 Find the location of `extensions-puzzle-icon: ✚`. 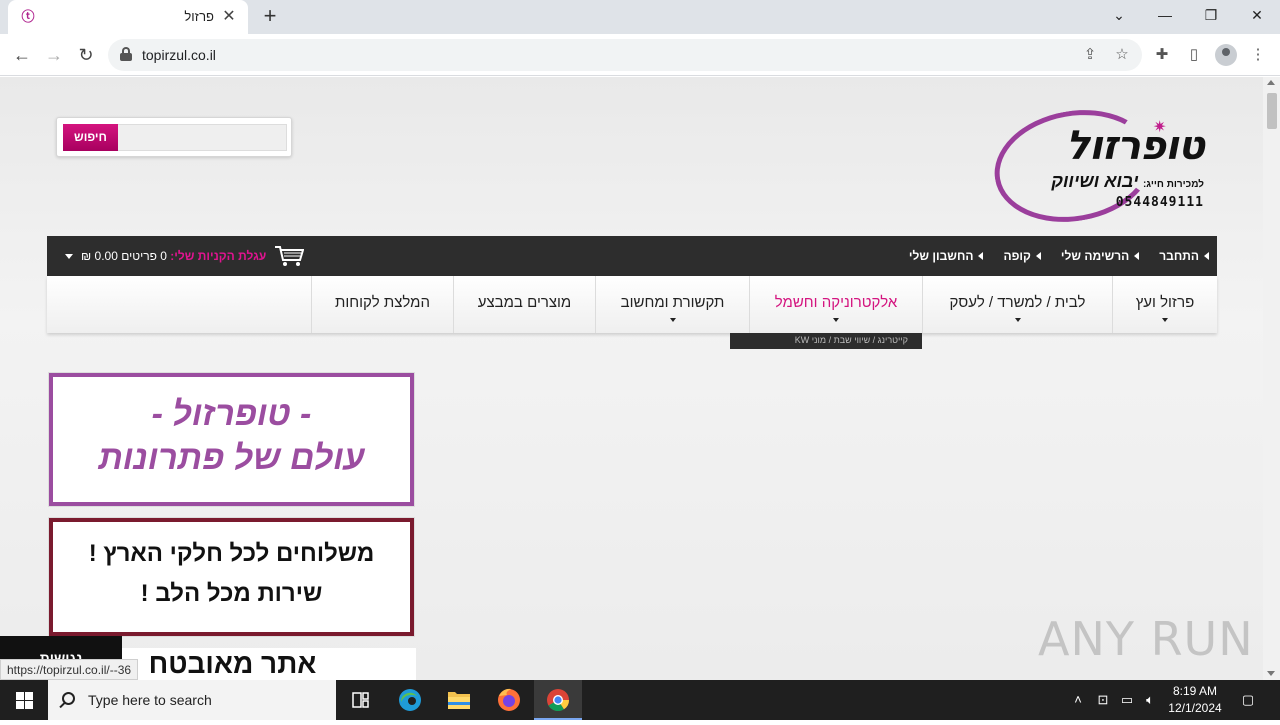

extensions-puzzle-icon: ✚ is located at coordinates (1162, 55).